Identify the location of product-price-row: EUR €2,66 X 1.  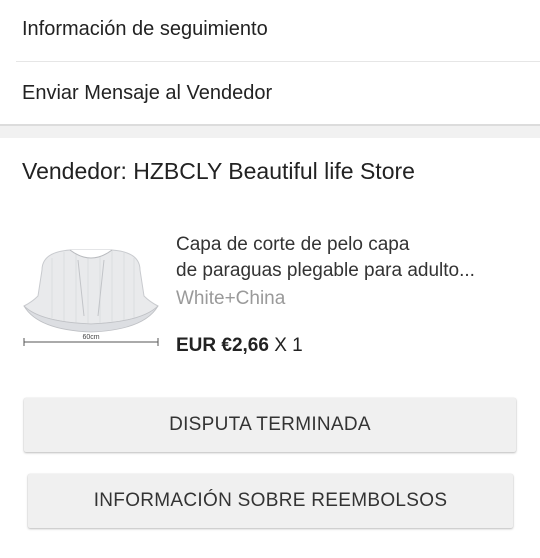
(239, 346).